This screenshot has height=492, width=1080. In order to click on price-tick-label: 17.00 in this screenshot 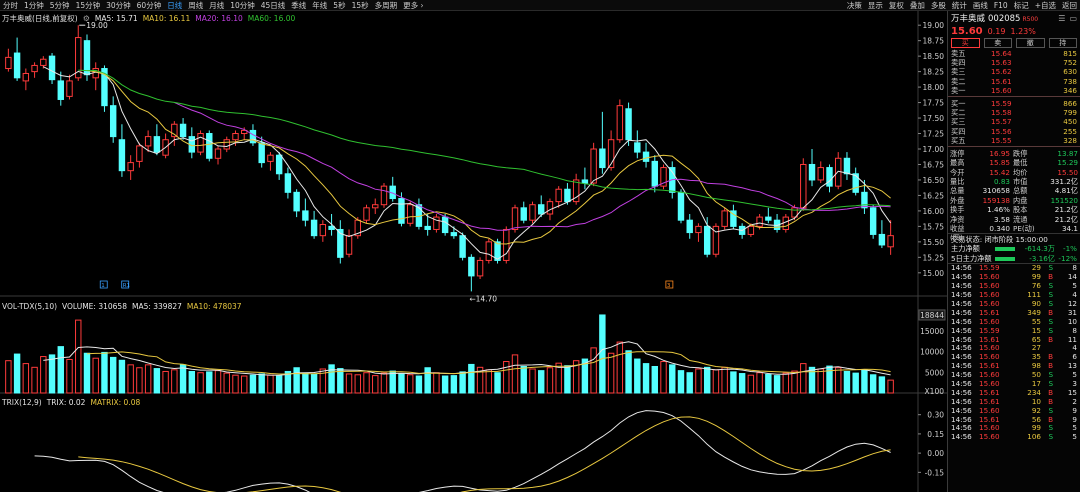, I will do `click(934, 149)`.